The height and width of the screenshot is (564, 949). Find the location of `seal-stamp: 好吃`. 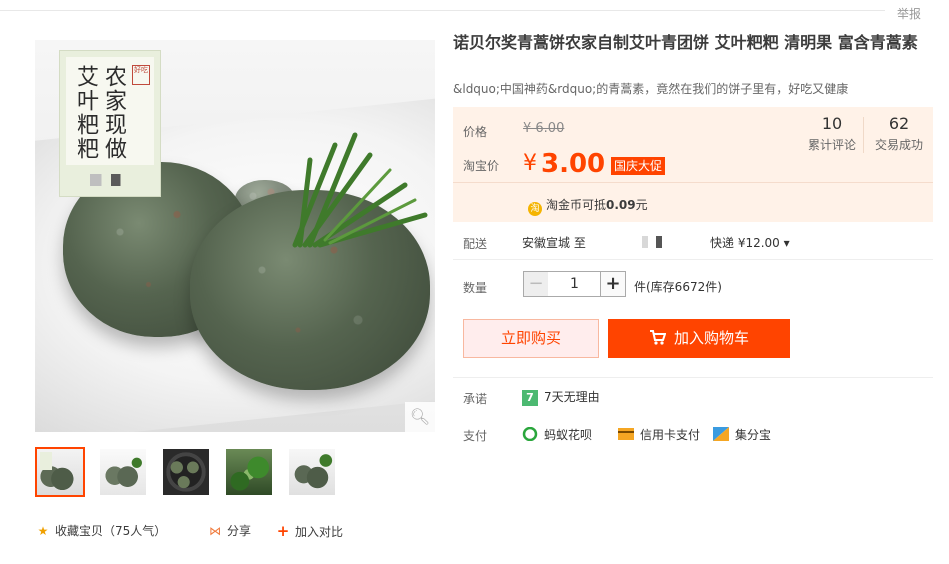

seal-stamp: 好吃 is located at coordinates (141, 75).